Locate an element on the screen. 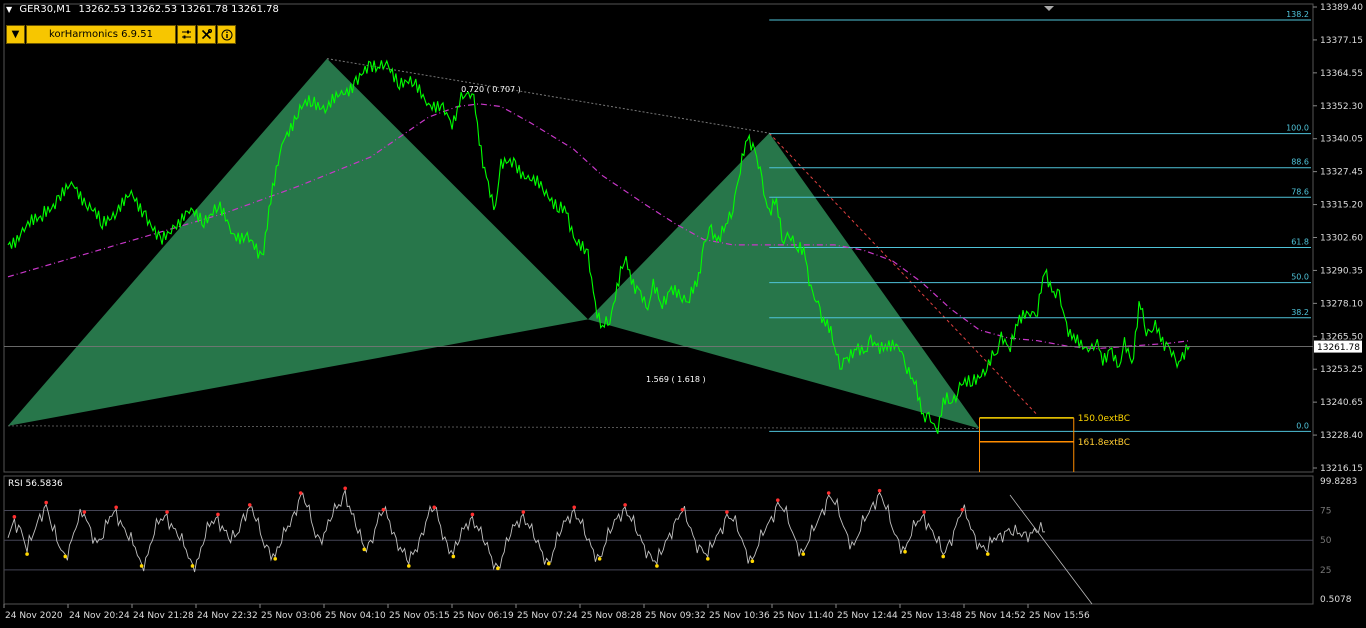 The image size is (1366, 628). rsi-trend-line is located at coordinates (1051, 549).